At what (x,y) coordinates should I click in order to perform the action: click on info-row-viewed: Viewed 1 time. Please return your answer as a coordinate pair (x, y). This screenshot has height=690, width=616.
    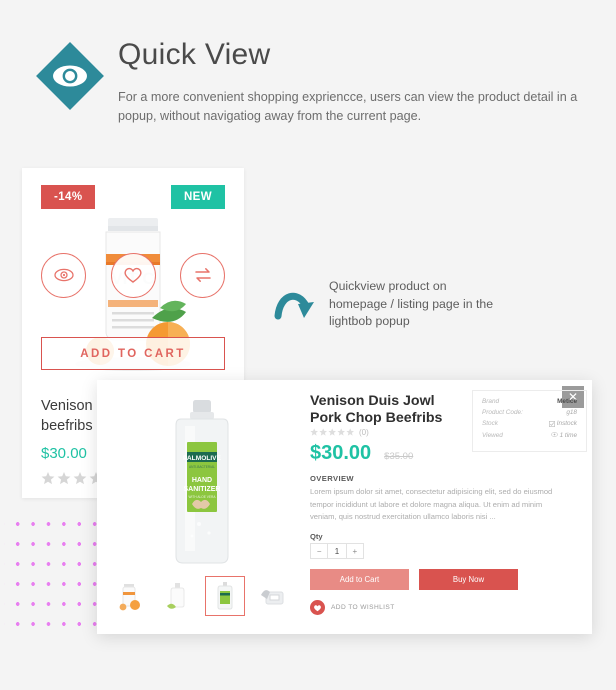
    Looking at the image, I should click on (529, 435).